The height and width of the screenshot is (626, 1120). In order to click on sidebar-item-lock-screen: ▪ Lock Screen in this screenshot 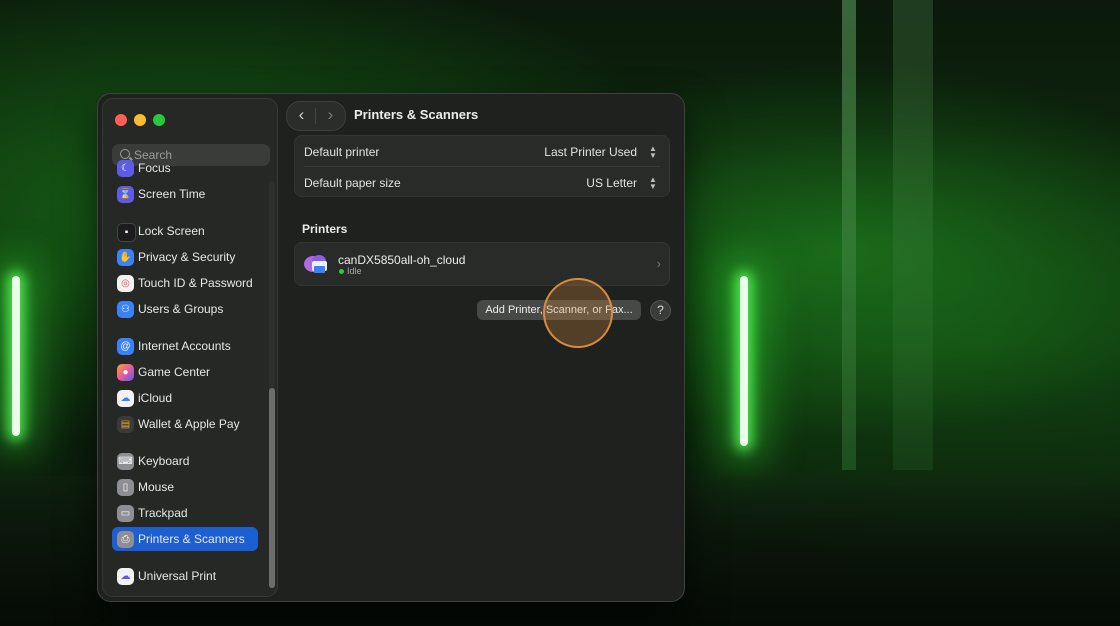, I will do `click(185, 231)`.